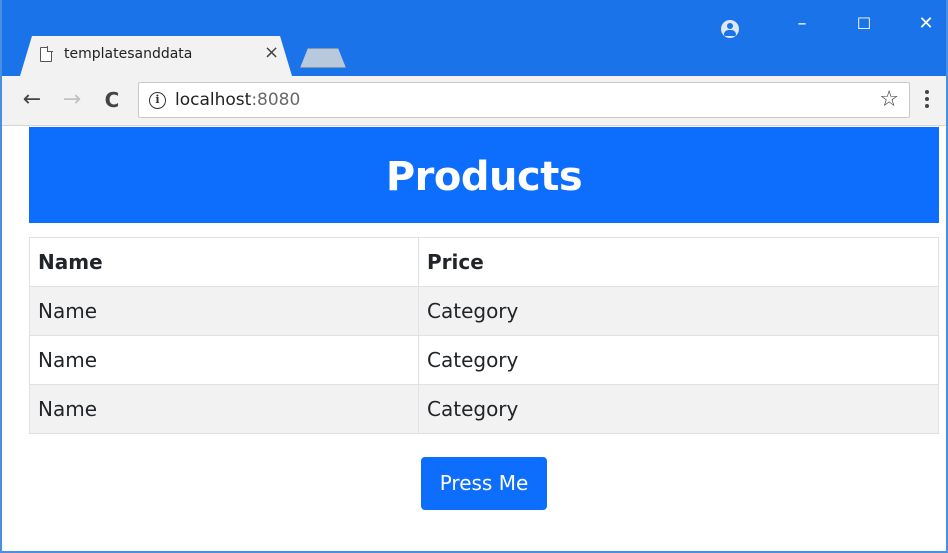 The width and height of the screenshot is (948, 553). I want to click on info-icon: i, so click(157, 100).